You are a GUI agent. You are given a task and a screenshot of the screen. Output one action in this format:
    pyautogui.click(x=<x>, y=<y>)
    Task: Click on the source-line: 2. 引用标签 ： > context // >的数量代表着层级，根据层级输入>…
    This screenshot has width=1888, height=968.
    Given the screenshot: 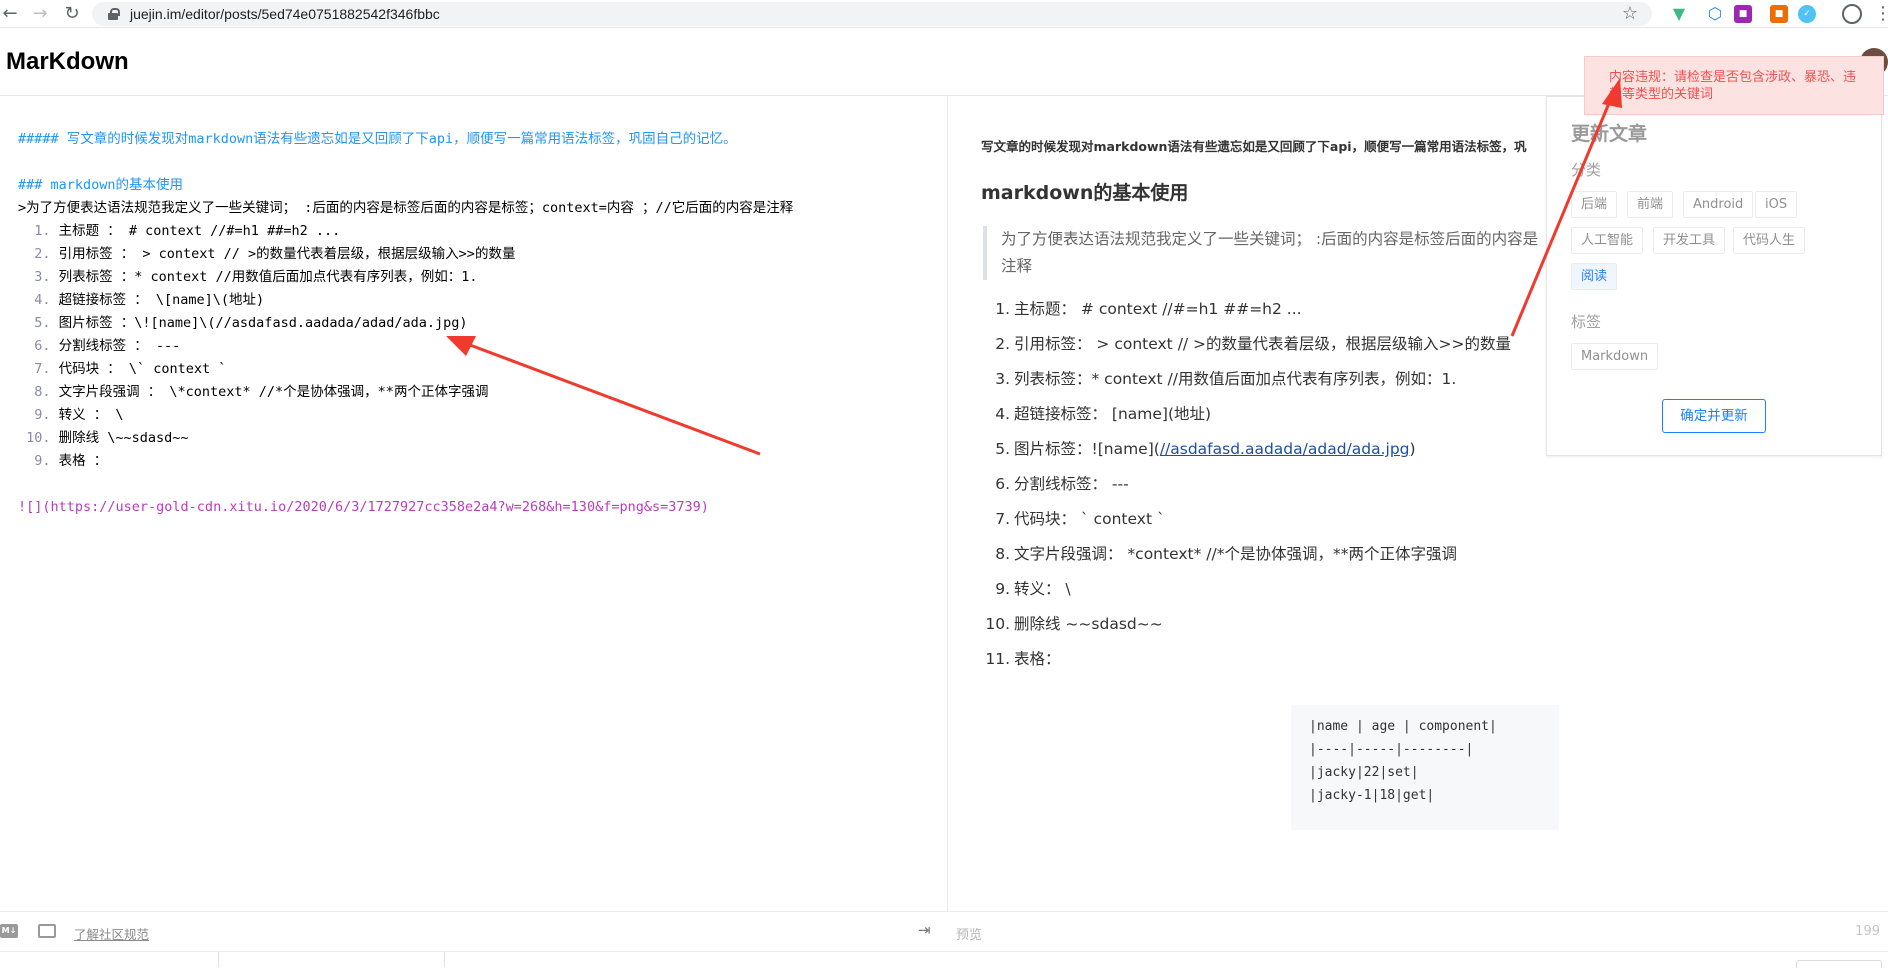 What is the action you would take?
    pyautogui.click(x=405, y=254)
    